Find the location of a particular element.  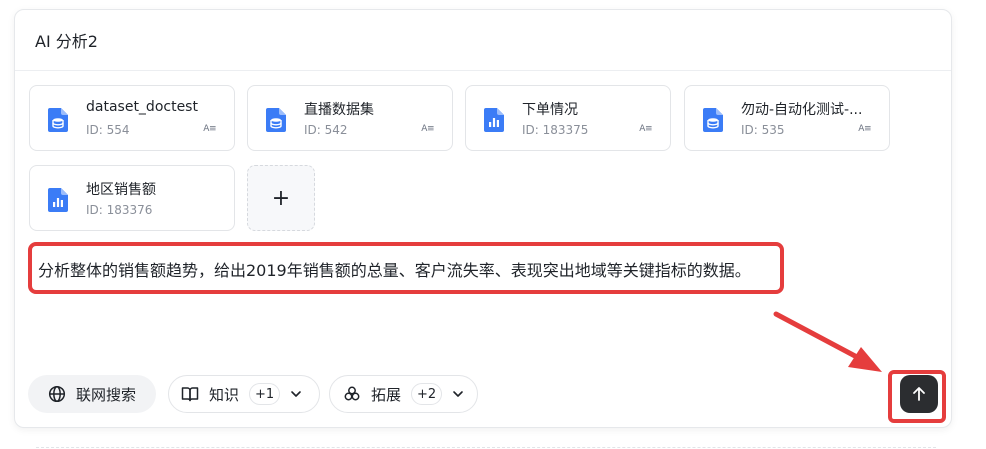

panel-header: AI 分析2 is located at coordinates (483, 40).